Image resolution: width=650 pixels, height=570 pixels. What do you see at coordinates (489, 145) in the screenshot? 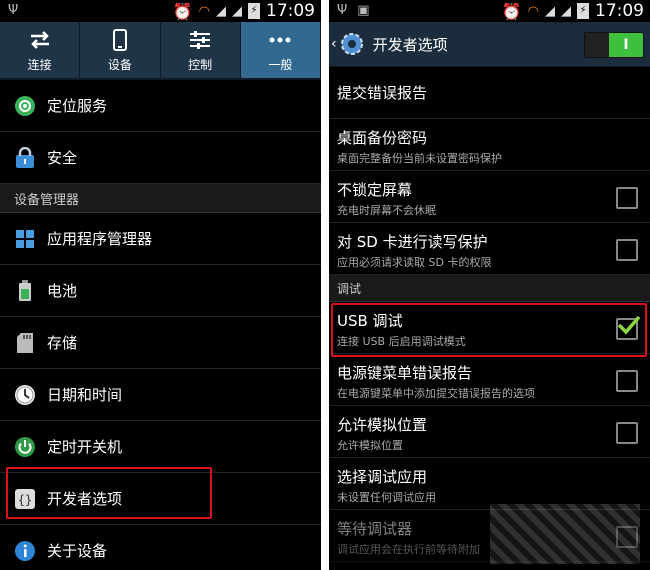
I see `option-desktop-backup-password: 桌面备份密码 桌面完整备份当前未设置密码保护` at bounding box center [489, 145].